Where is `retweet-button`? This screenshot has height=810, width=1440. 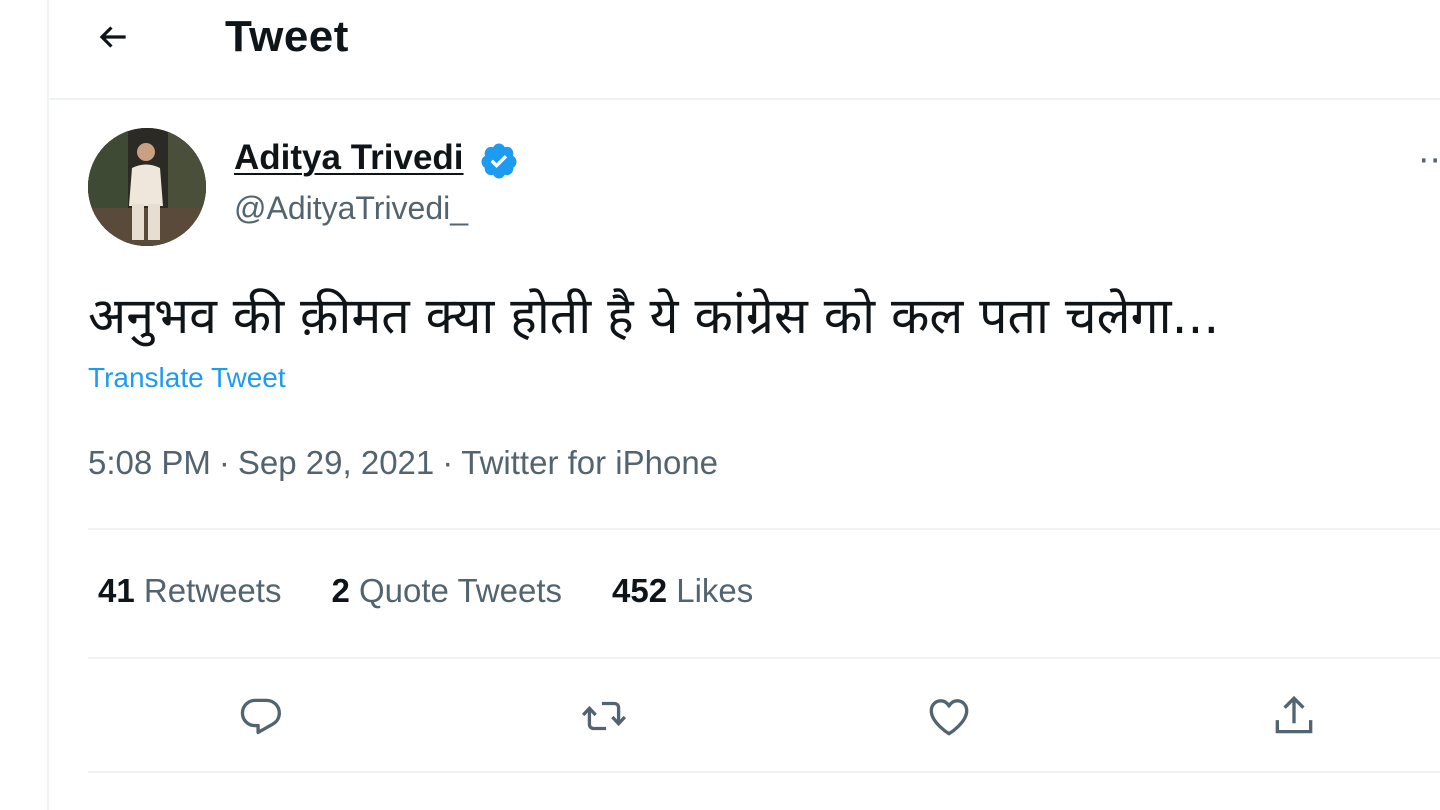
retweet-button is located at coordinates (604, 716).